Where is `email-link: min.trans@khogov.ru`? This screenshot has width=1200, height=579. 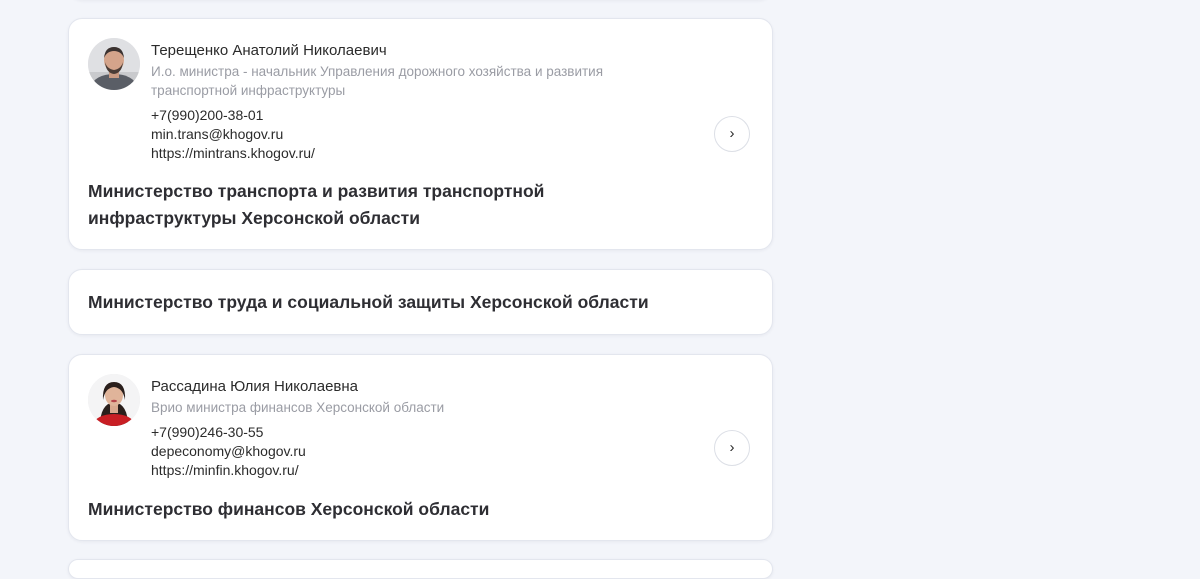 email-link: min.trans@khogov.ru is located at coordinates (406, 134).